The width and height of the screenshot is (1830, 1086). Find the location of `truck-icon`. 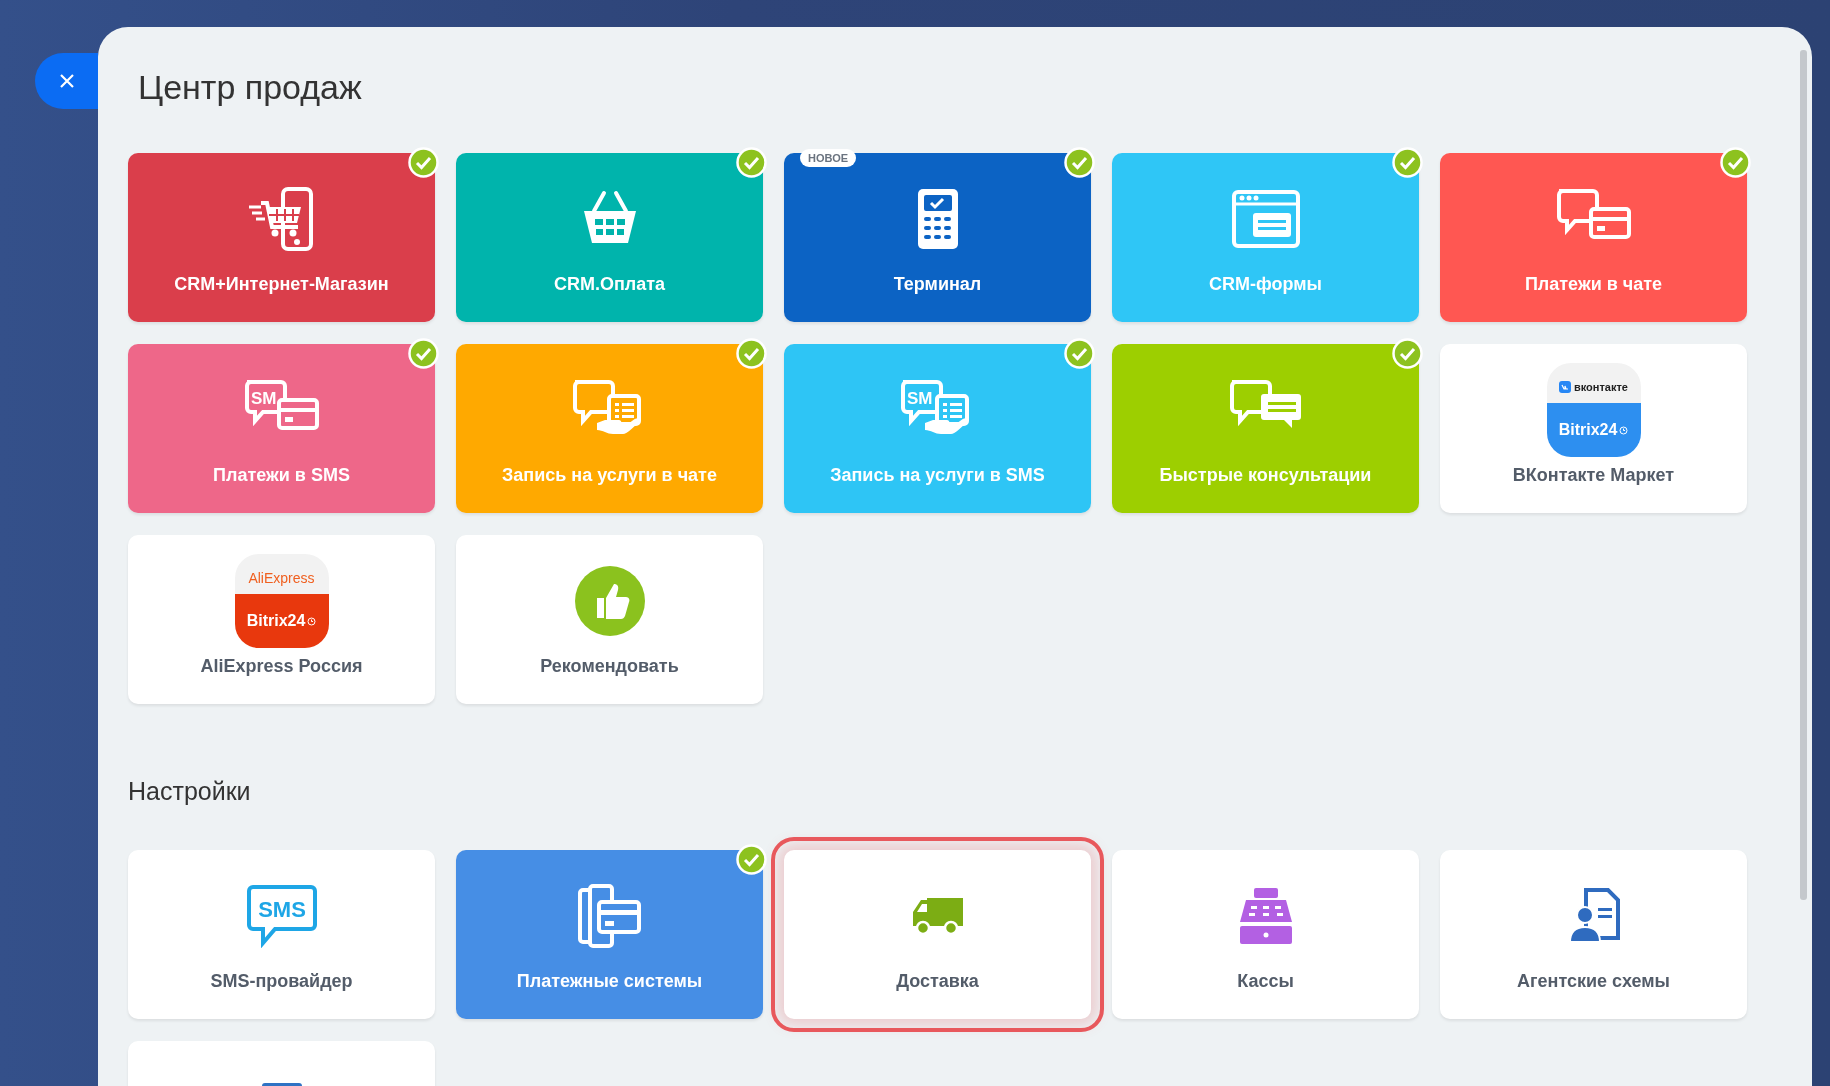

truck-icon is located at coordinates (937, 916).